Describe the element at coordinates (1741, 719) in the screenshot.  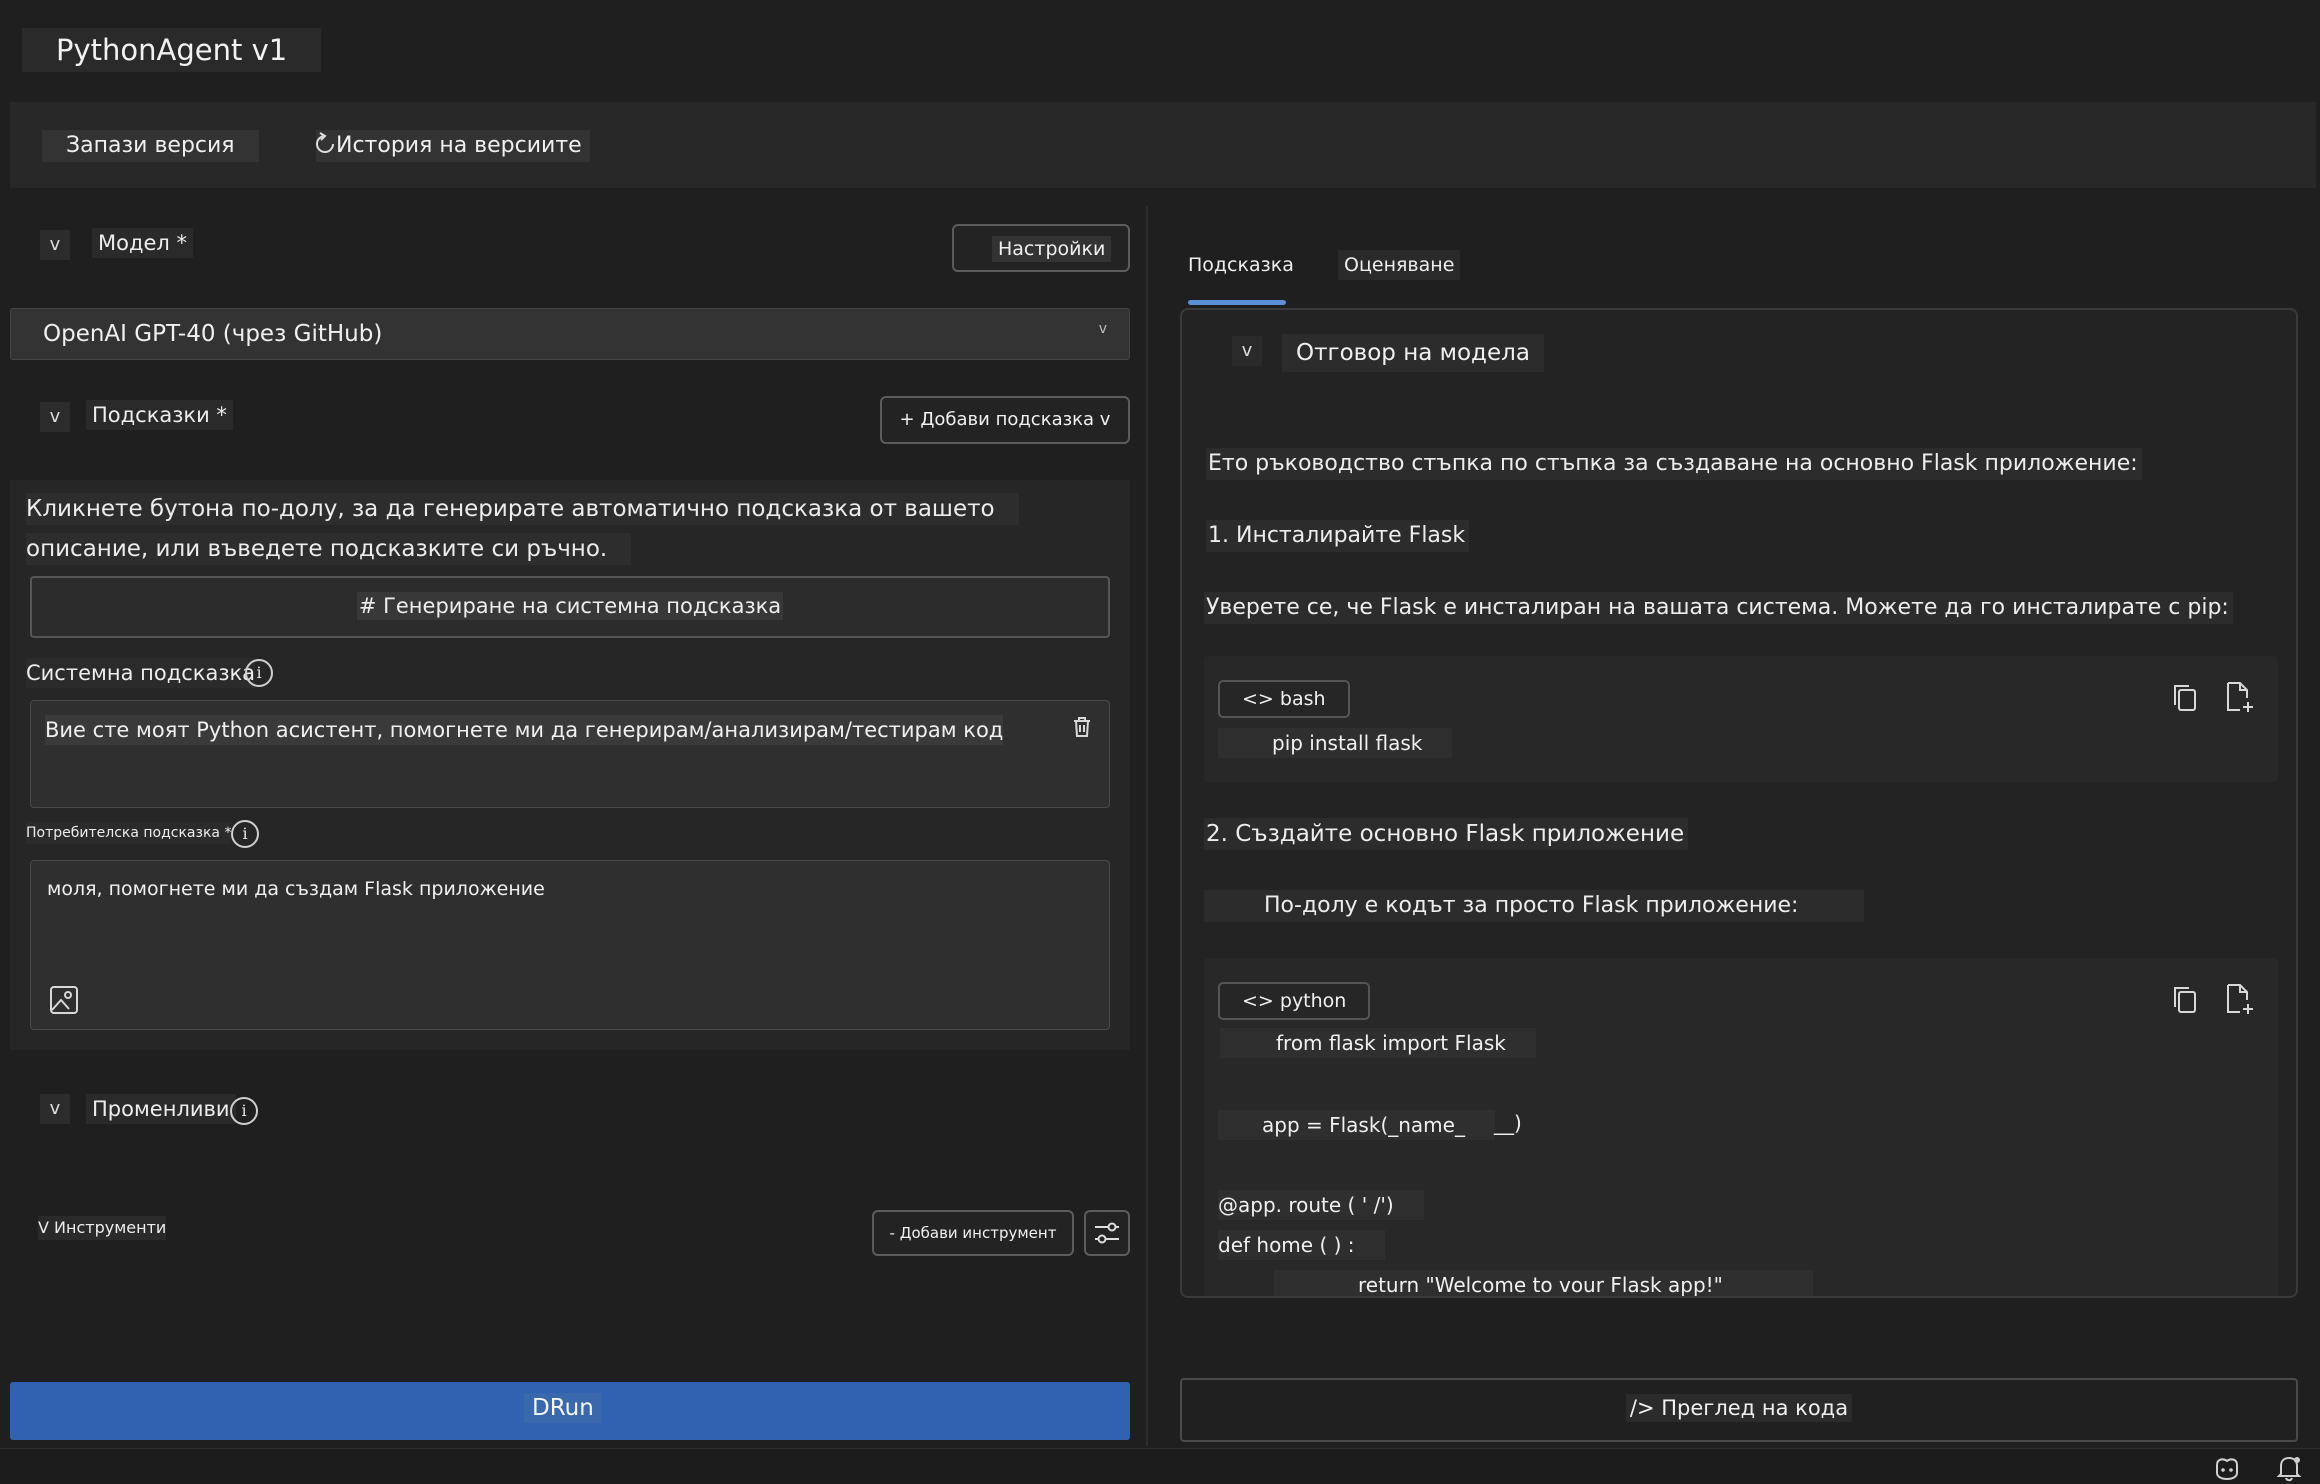
I see `bash-code-block: <> bash pip install flask` at that location.